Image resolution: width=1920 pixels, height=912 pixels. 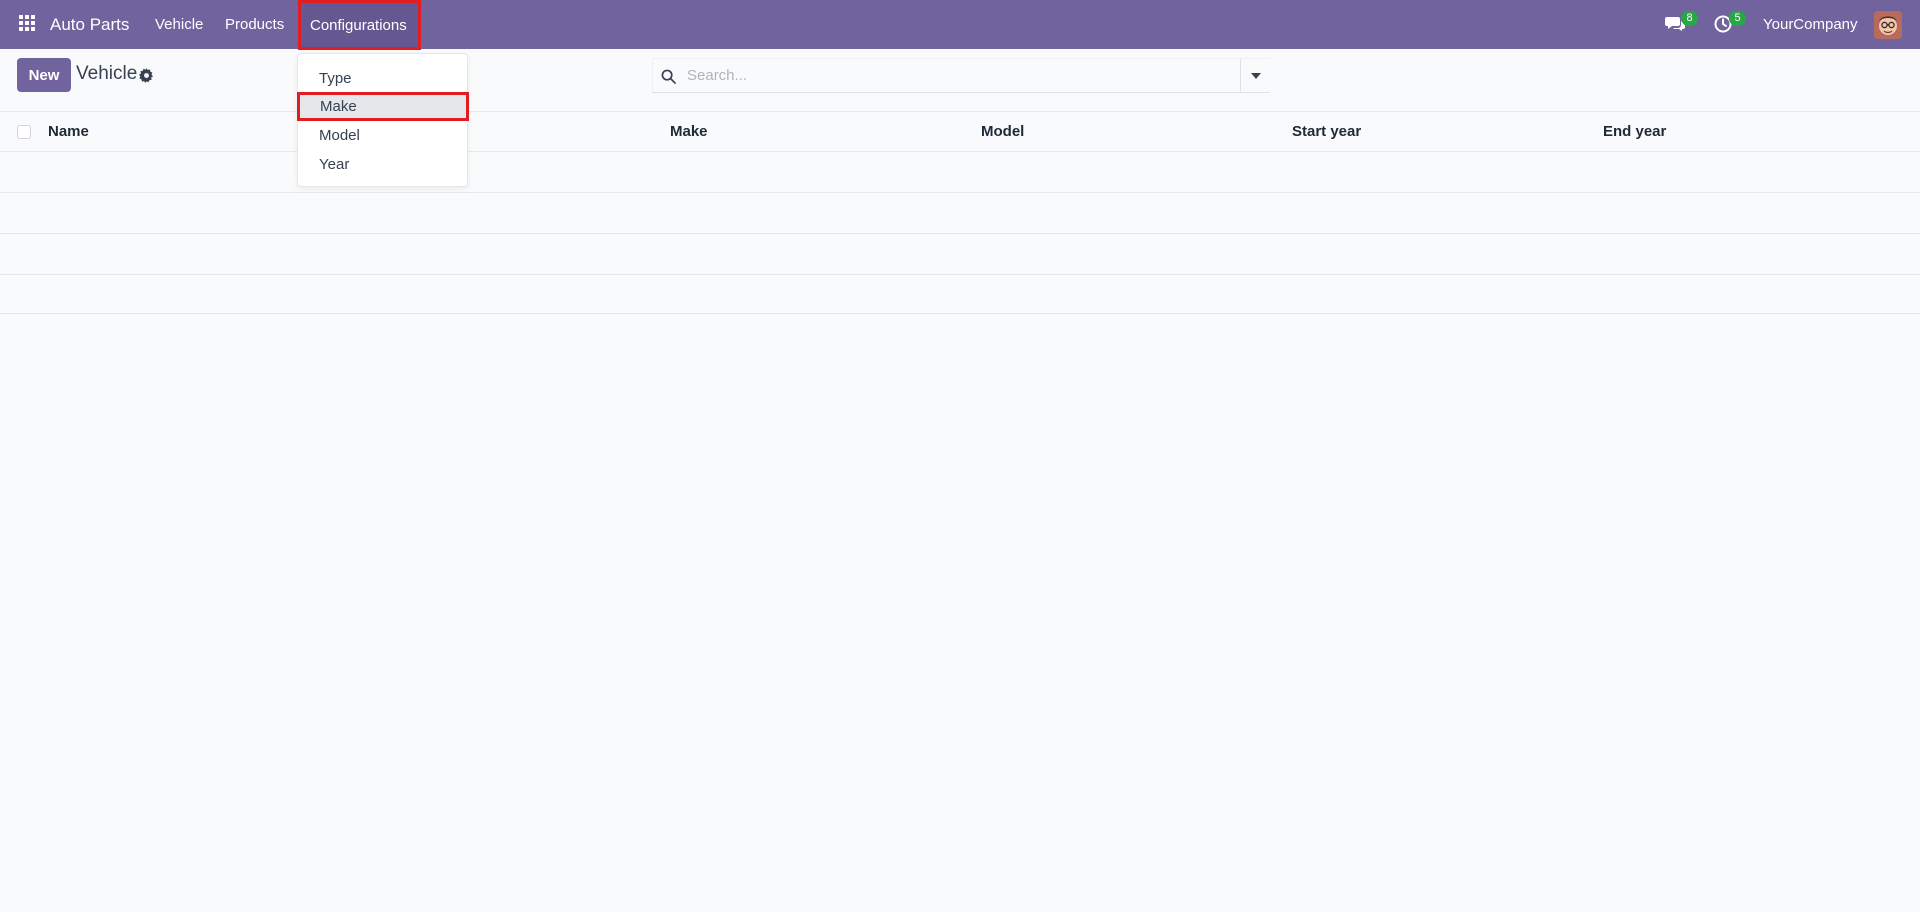 What do you see at coordinates (1326, 131) in the screenshot?
I see `column-start-year: Start year` at bounding box center [1326, 131].